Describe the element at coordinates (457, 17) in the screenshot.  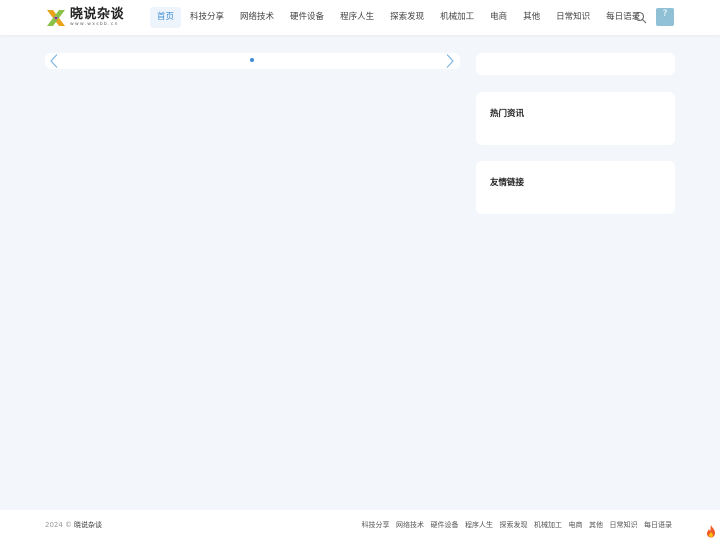
I see `nav-item-6: 机械加工` at that location.